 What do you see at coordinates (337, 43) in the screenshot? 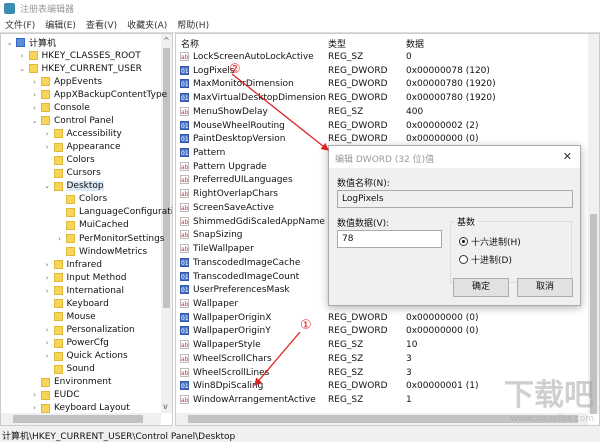
I see `column-type: 类型` at bounding box center [337, 43].